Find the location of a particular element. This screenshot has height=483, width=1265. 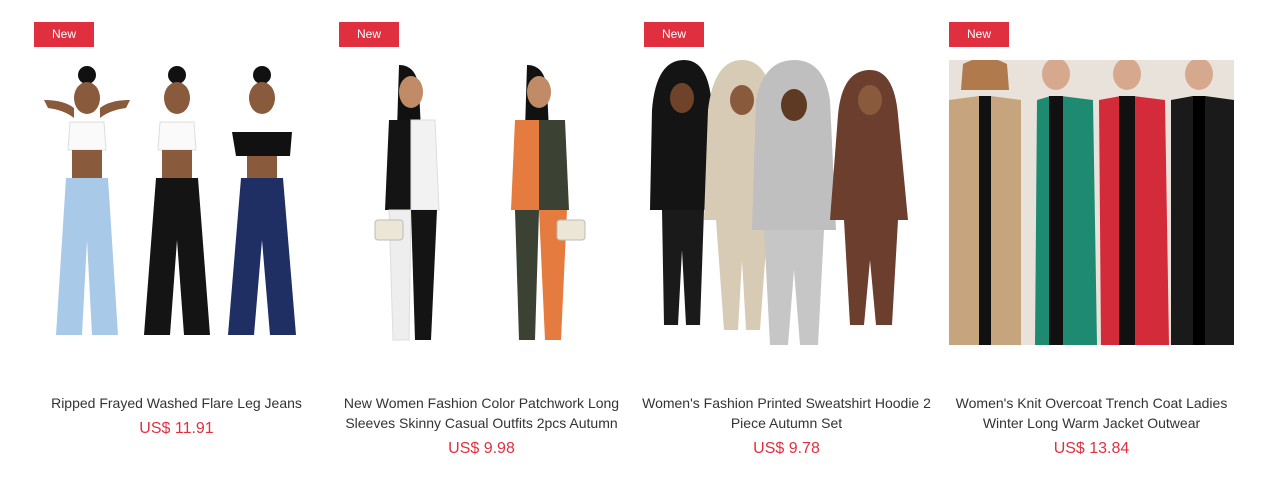

product-price: US$ 9.78 is located at coordinates (786, 448).